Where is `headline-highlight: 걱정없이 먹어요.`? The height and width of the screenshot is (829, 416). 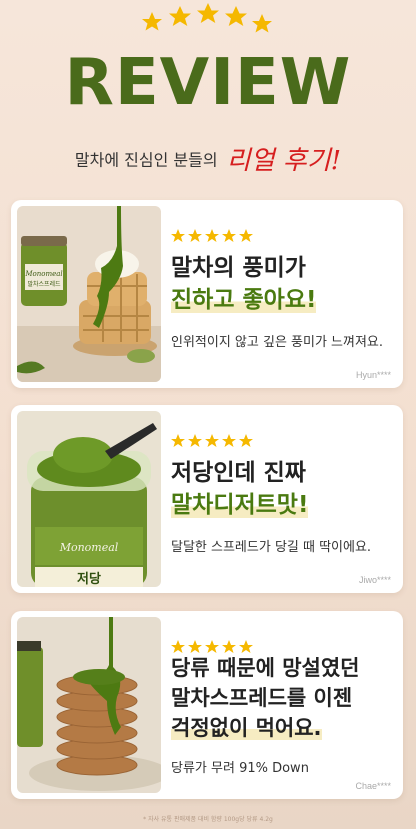
headline-highlight: 걱정없이 먹어요. is located at coordinates (246, 728).